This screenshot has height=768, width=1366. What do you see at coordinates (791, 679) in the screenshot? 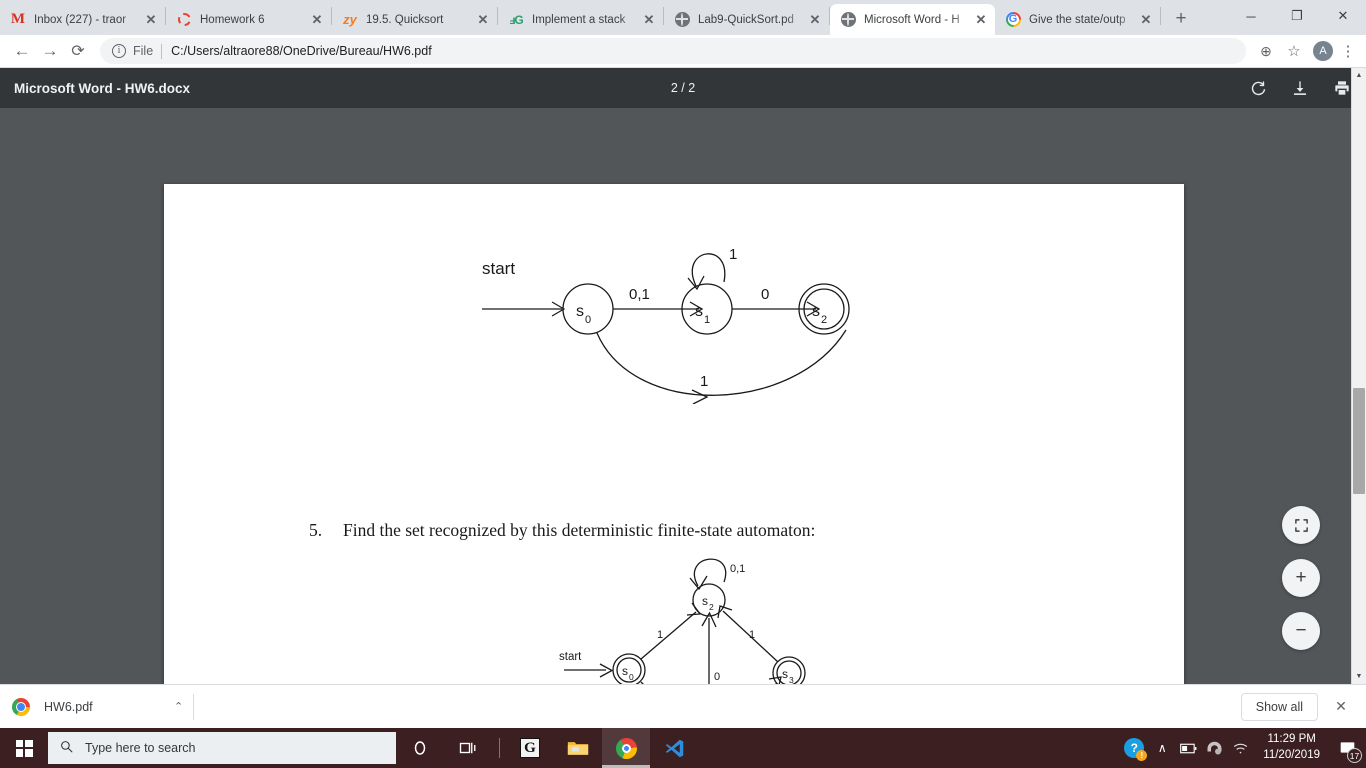
I see `svg-text: 3` at bounding box center [791, 679].